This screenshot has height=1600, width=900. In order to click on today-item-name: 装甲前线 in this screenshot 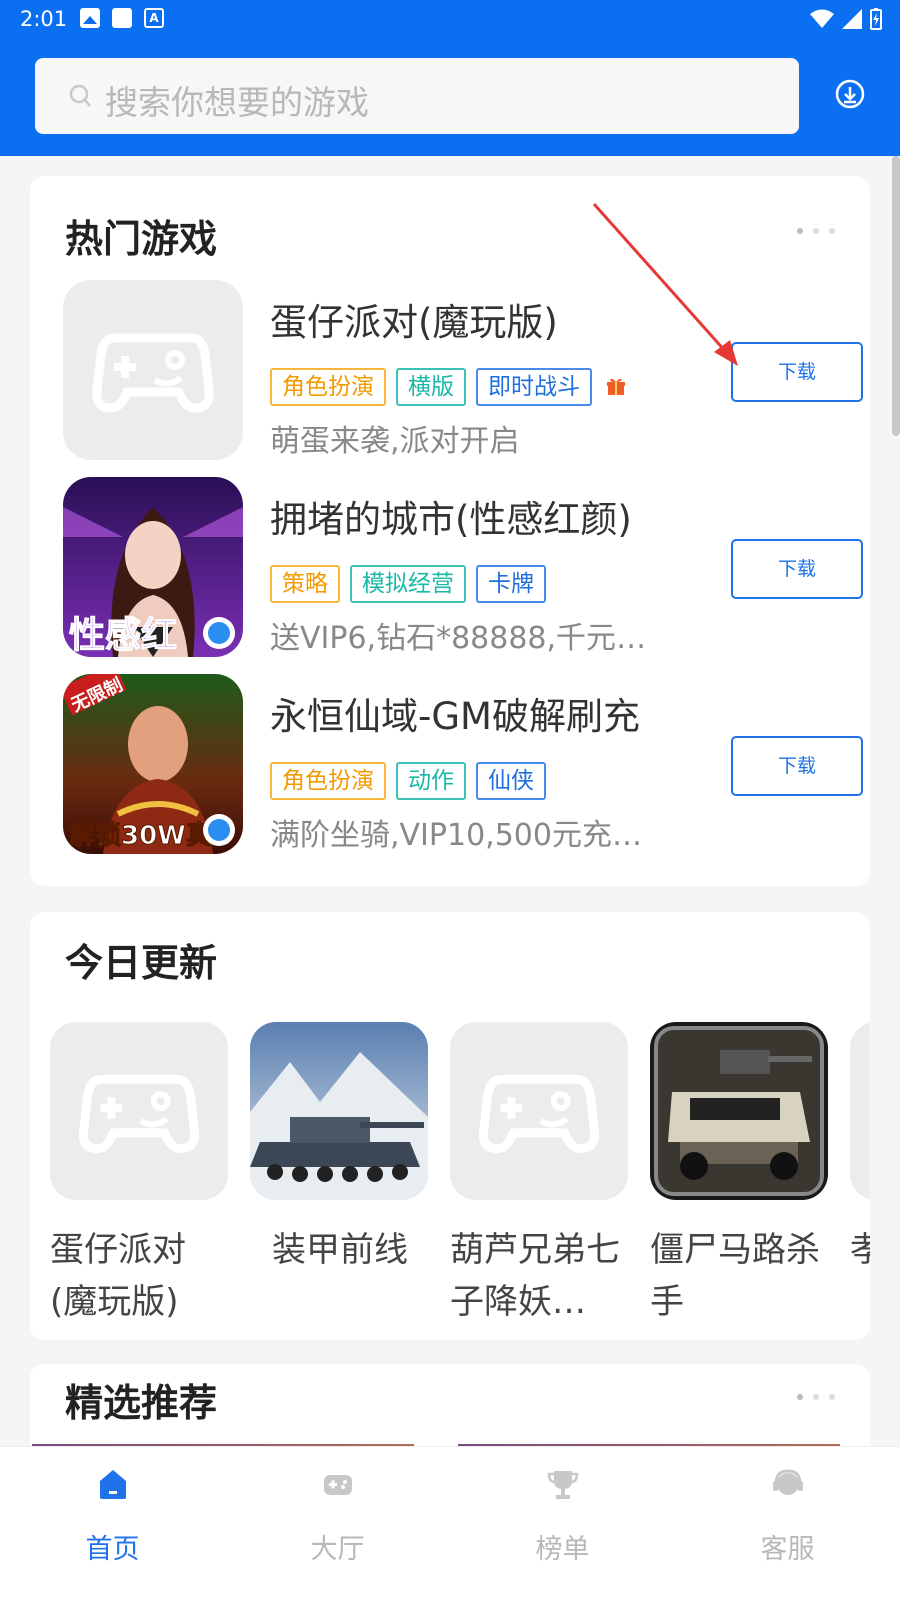, I will do `click(340, 1250)`.